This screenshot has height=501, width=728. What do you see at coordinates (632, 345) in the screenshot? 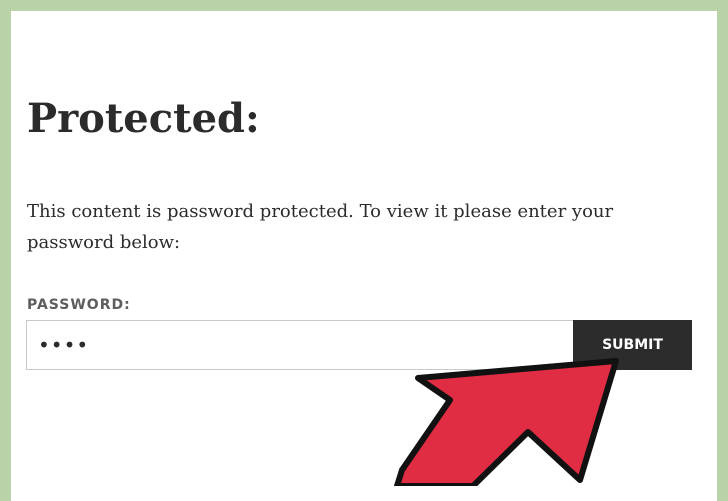
I see `submit-button: SUBMIT` at bounding box center [632, 345].